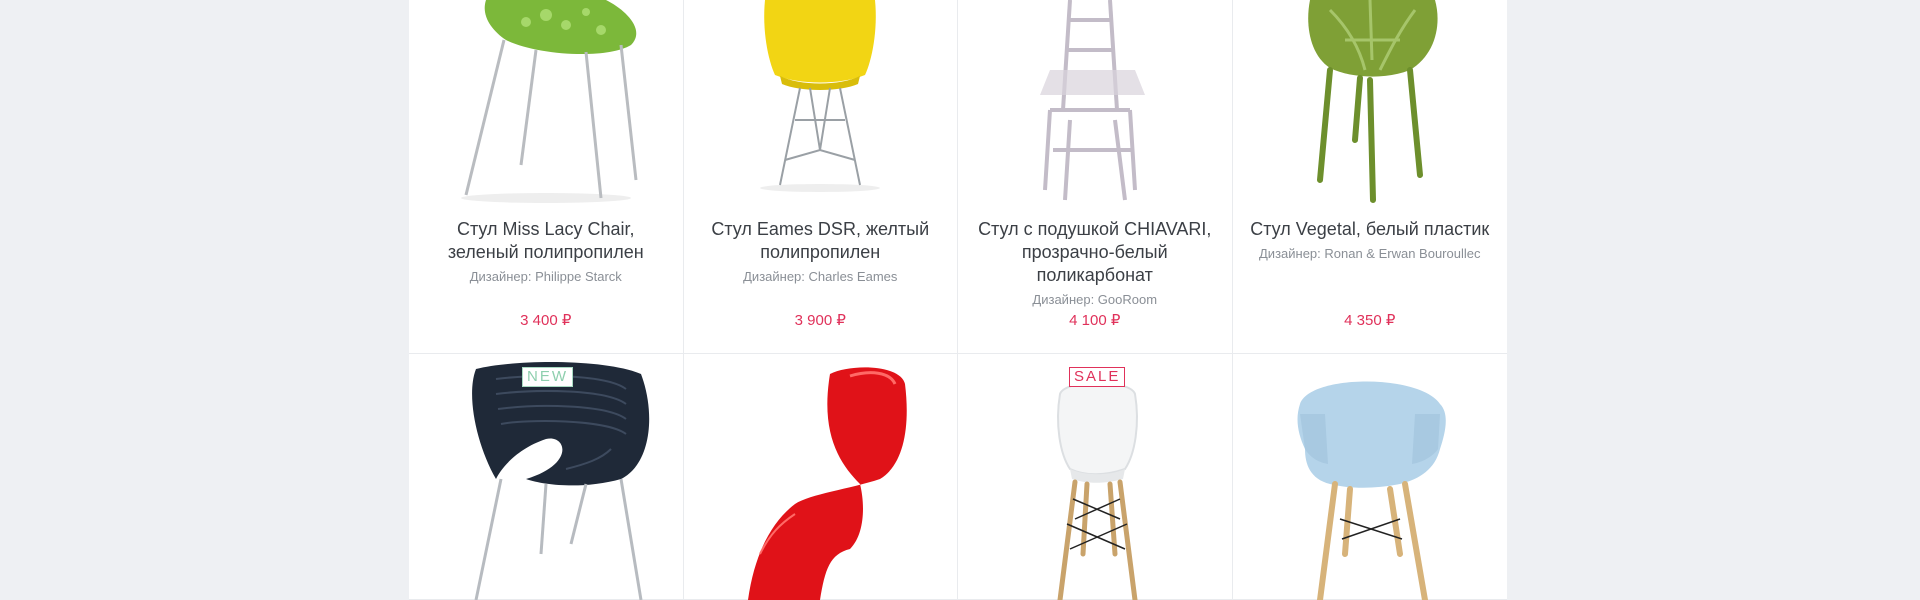 The height and width of the screenshot is (600, 1920). What do you see at coordinates (545, 276) in the screenshot?
I see `product-designer: Дизайнер: Philippe Starck` at bounding box center [545, 276].